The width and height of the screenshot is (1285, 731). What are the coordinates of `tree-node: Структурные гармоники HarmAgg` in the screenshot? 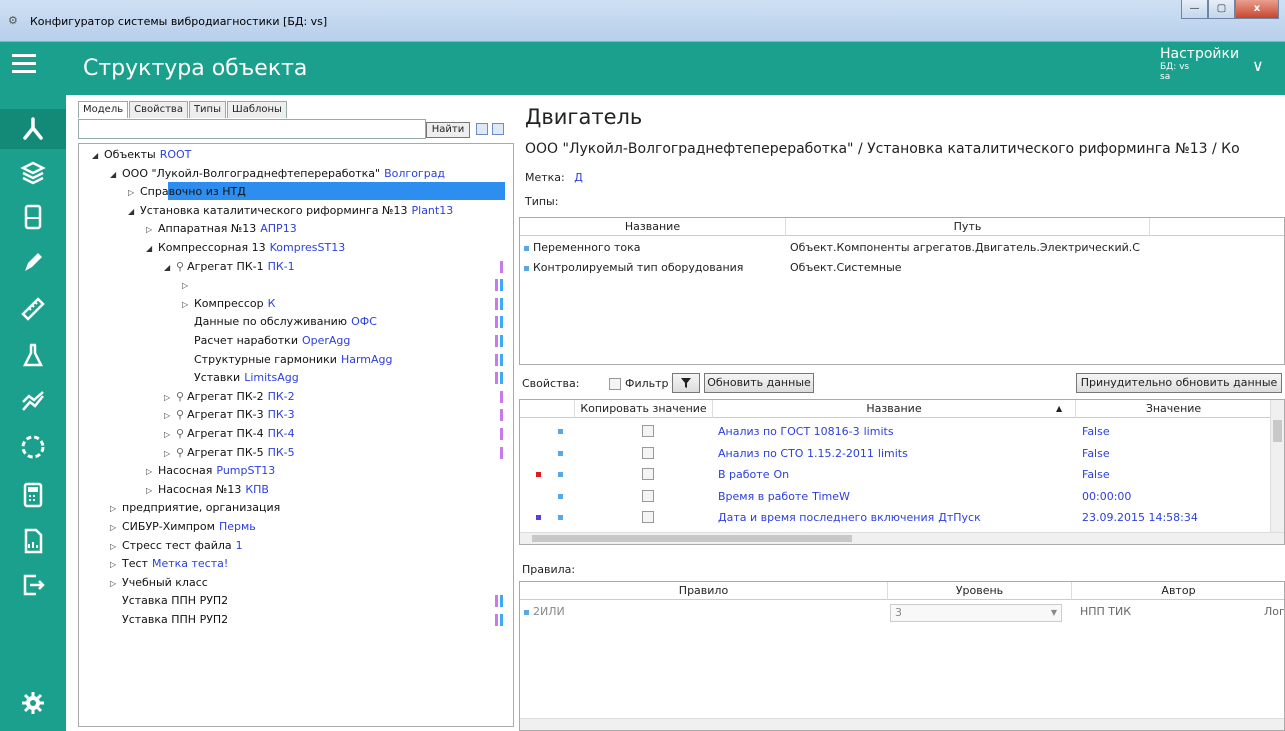 It's located at (287, 360).